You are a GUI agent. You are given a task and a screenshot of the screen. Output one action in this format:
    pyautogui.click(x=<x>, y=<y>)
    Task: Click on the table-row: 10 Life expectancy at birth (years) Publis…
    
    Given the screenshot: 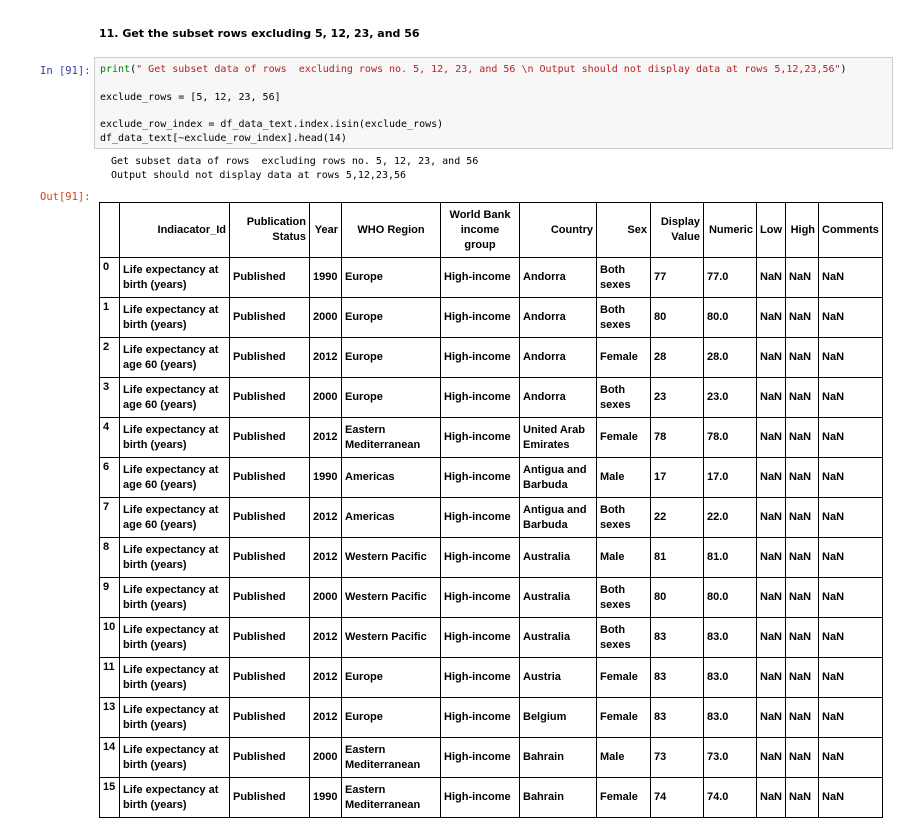 What is the action you would take?
    pyautogui.click(x=491, y=637)
    